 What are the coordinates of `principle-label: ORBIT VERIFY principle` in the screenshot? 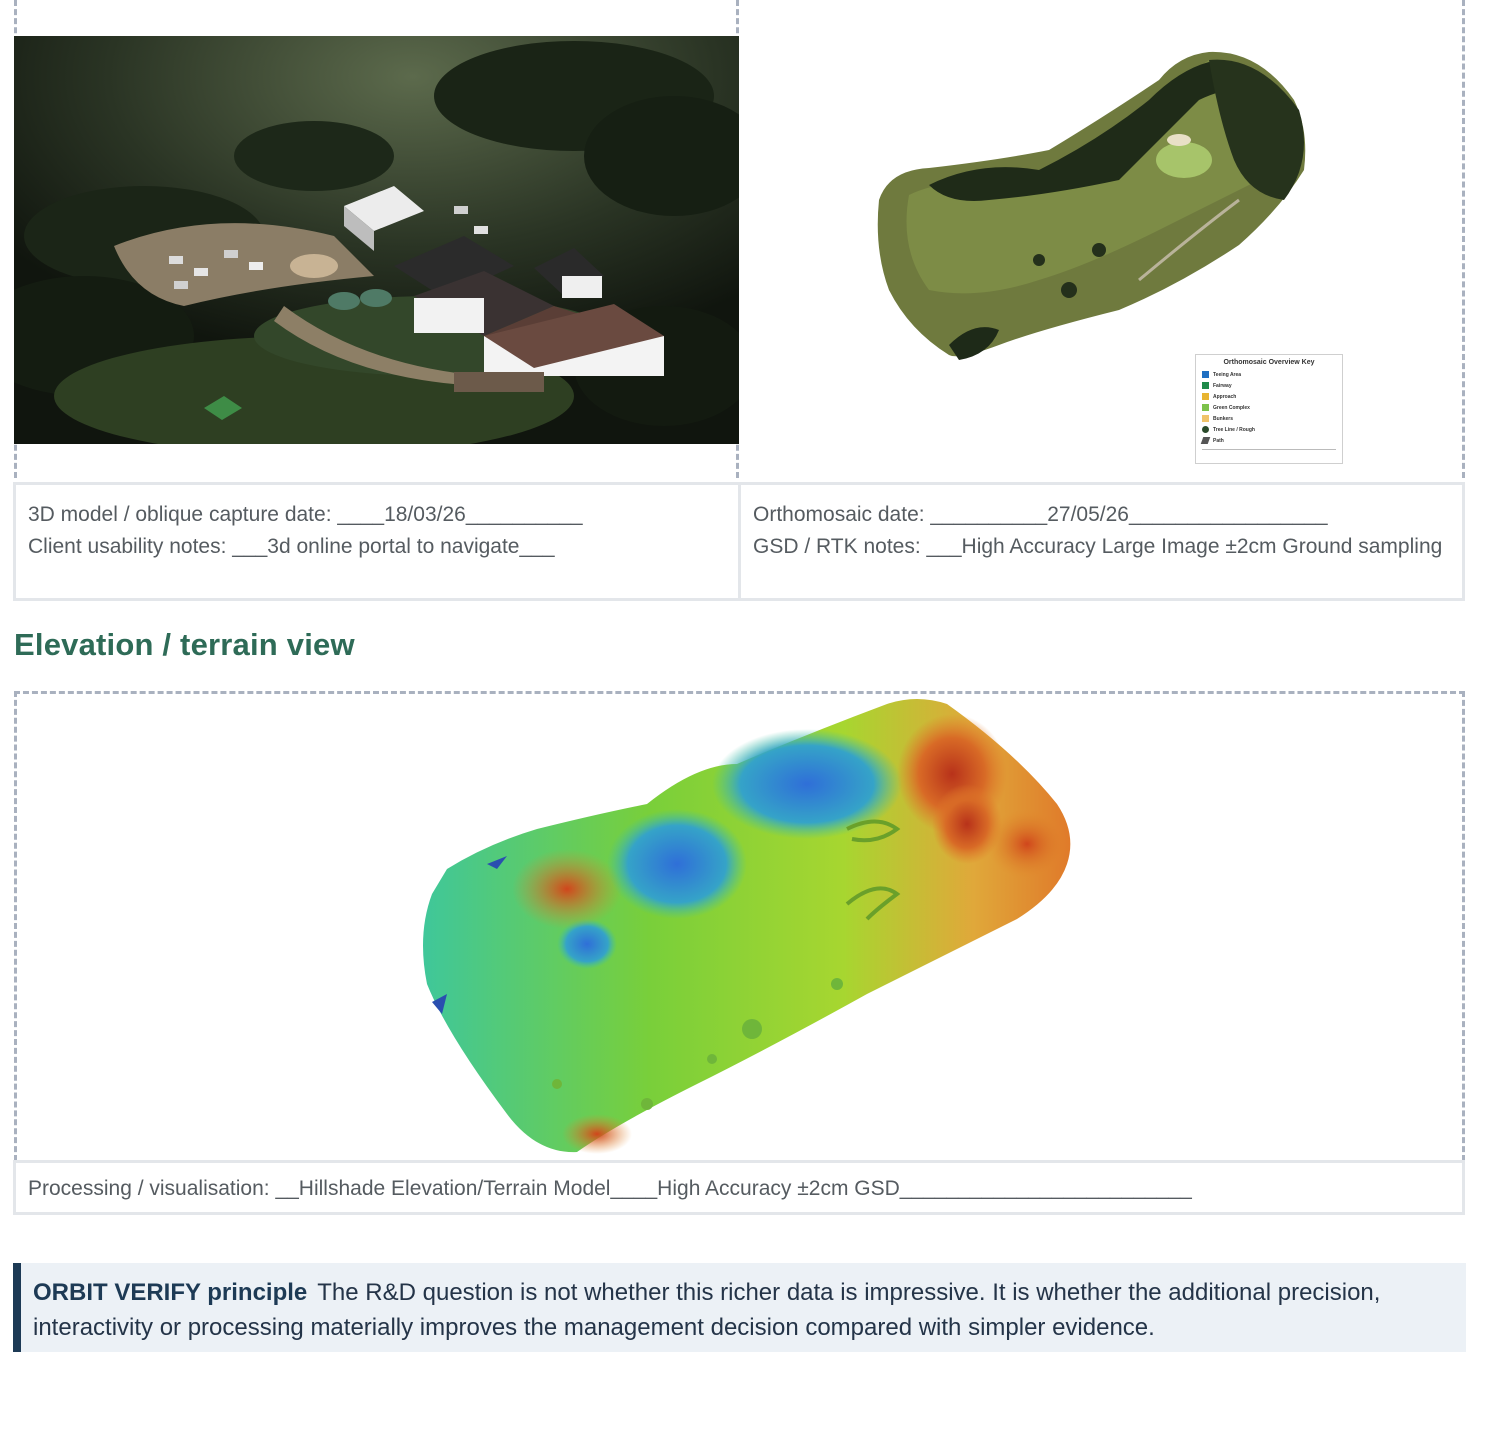 It's located at (170, 1292).